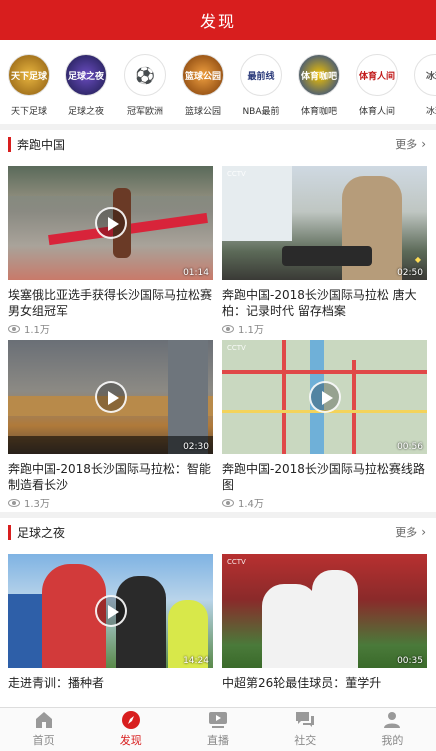  I want to click on chat-bubbles-icon, so click(305, 720).